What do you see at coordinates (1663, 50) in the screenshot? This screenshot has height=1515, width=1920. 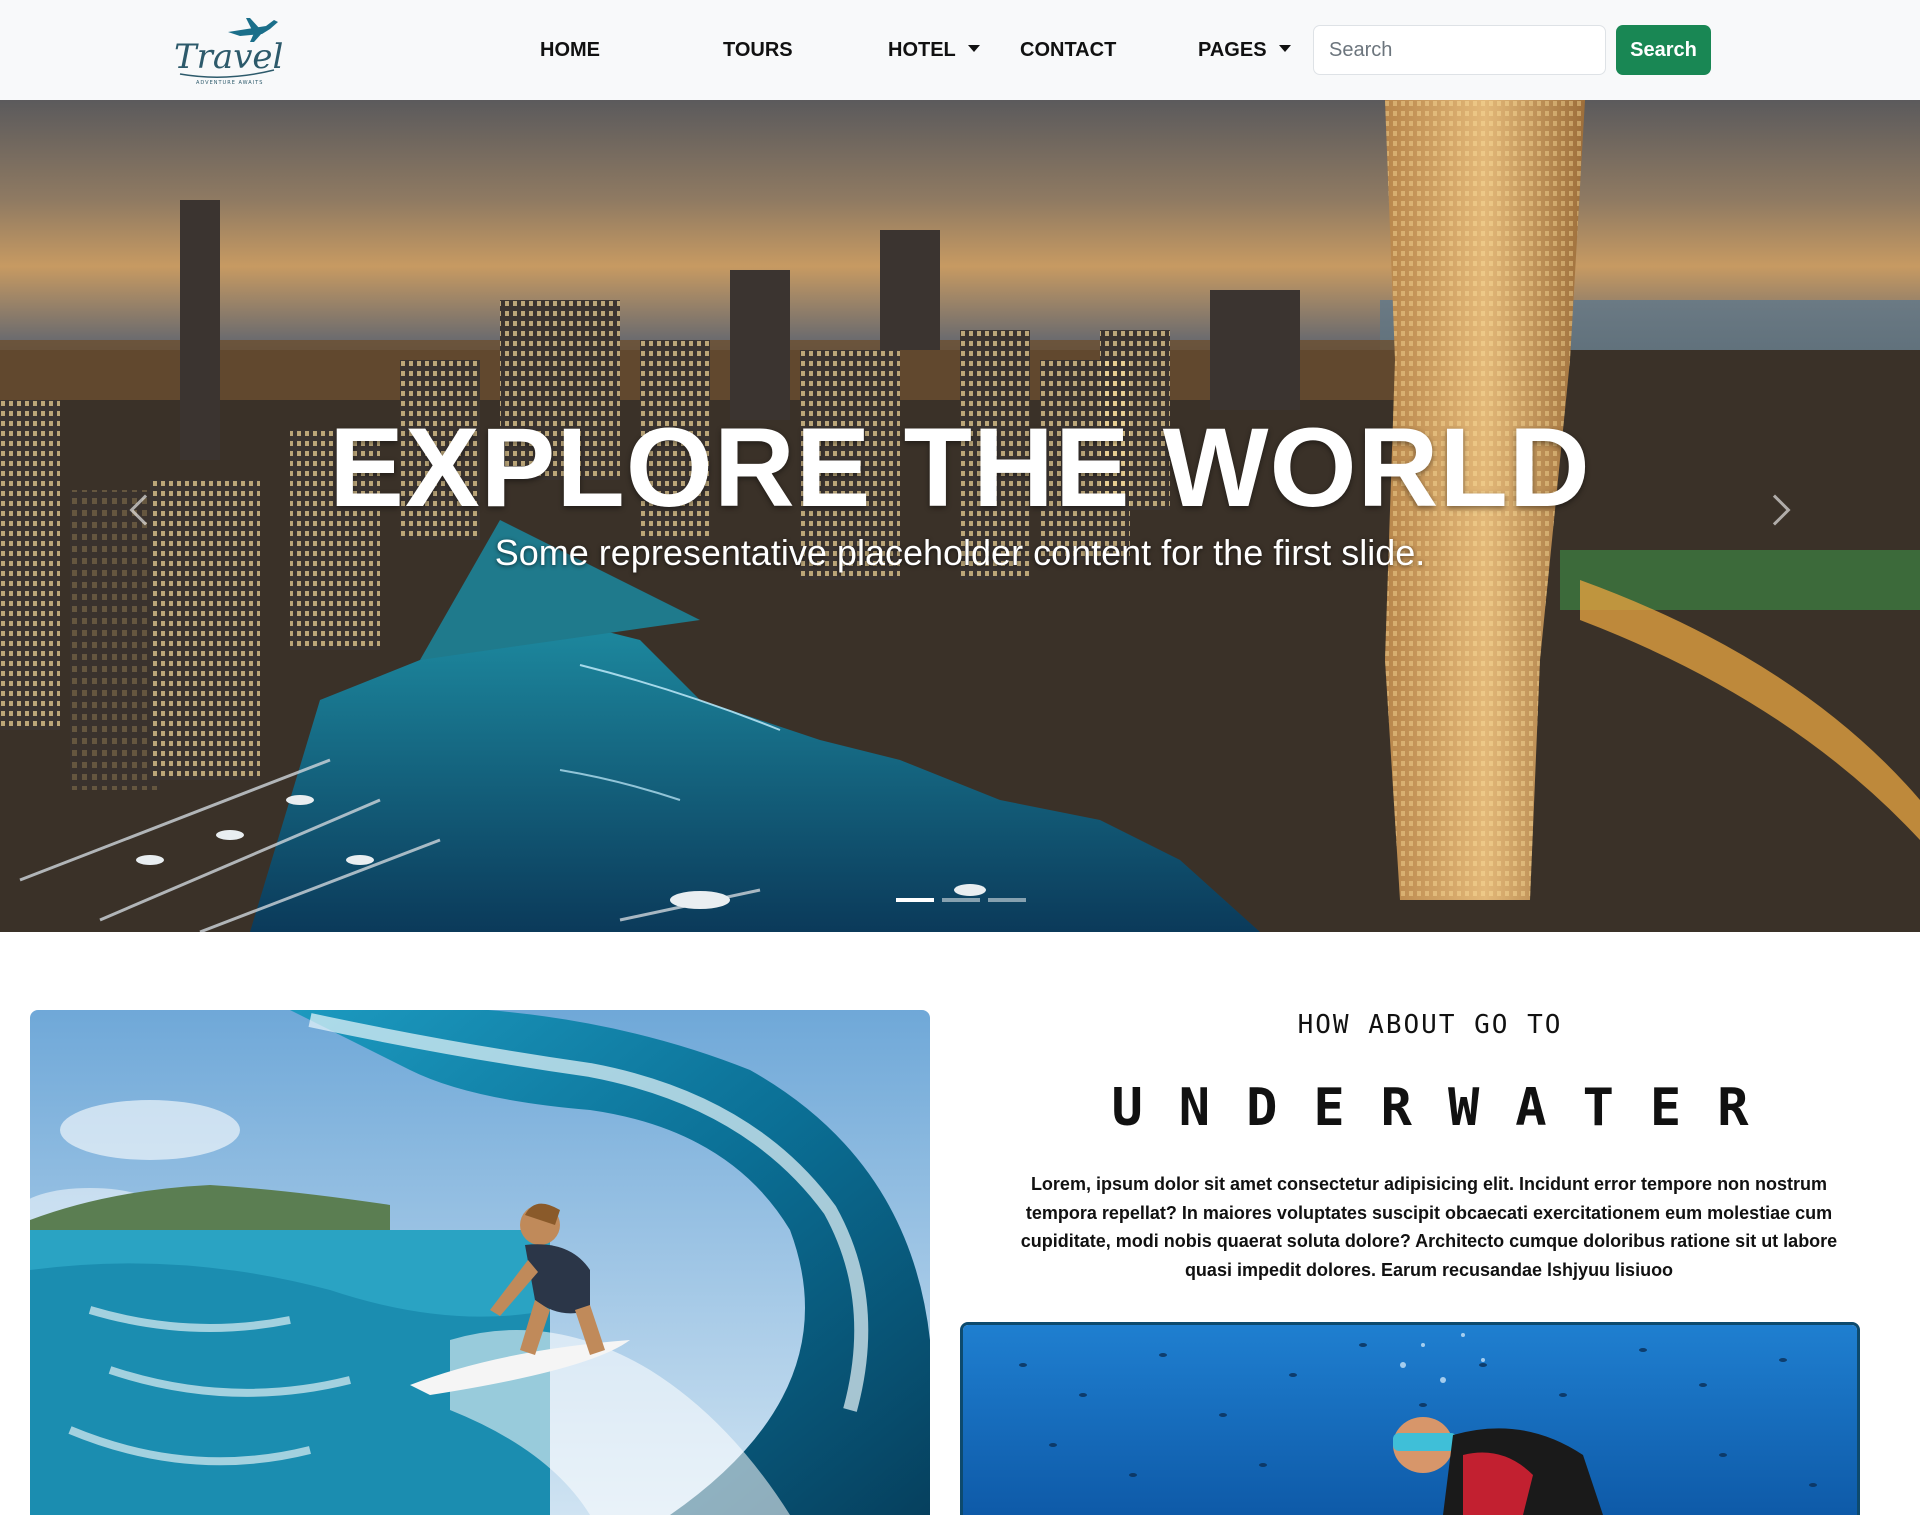 I see `search-button: Search` at bounding box center [1663, 50].